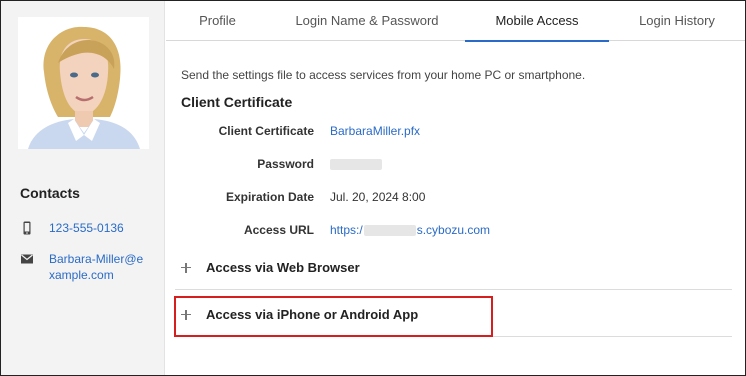 This screenshot has width=746, height=376. I want to click on contacts-heading: Contacts, so click(50, 193).